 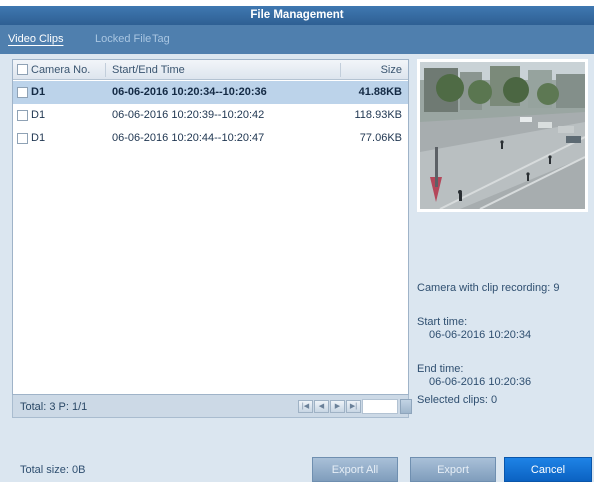 I want to click on select-all-checkbox, so click(x=22, y=69).